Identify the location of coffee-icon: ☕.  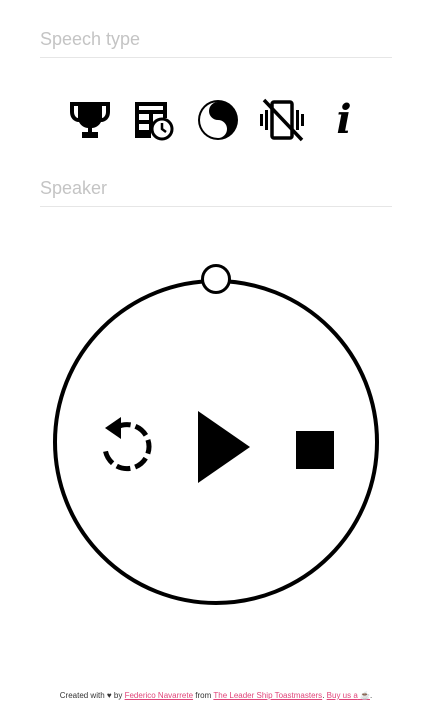
(365, 695).